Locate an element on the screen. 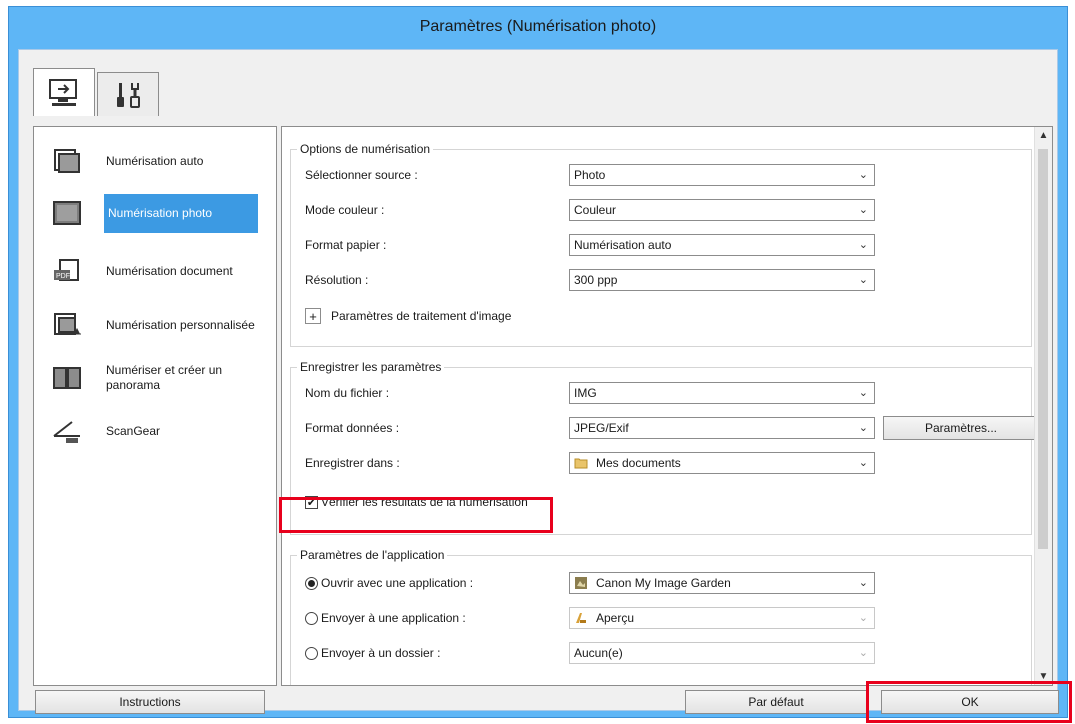 The height and width of the screenshot is (724, 1075). open-app-radio is located at coordinates (311, 583).